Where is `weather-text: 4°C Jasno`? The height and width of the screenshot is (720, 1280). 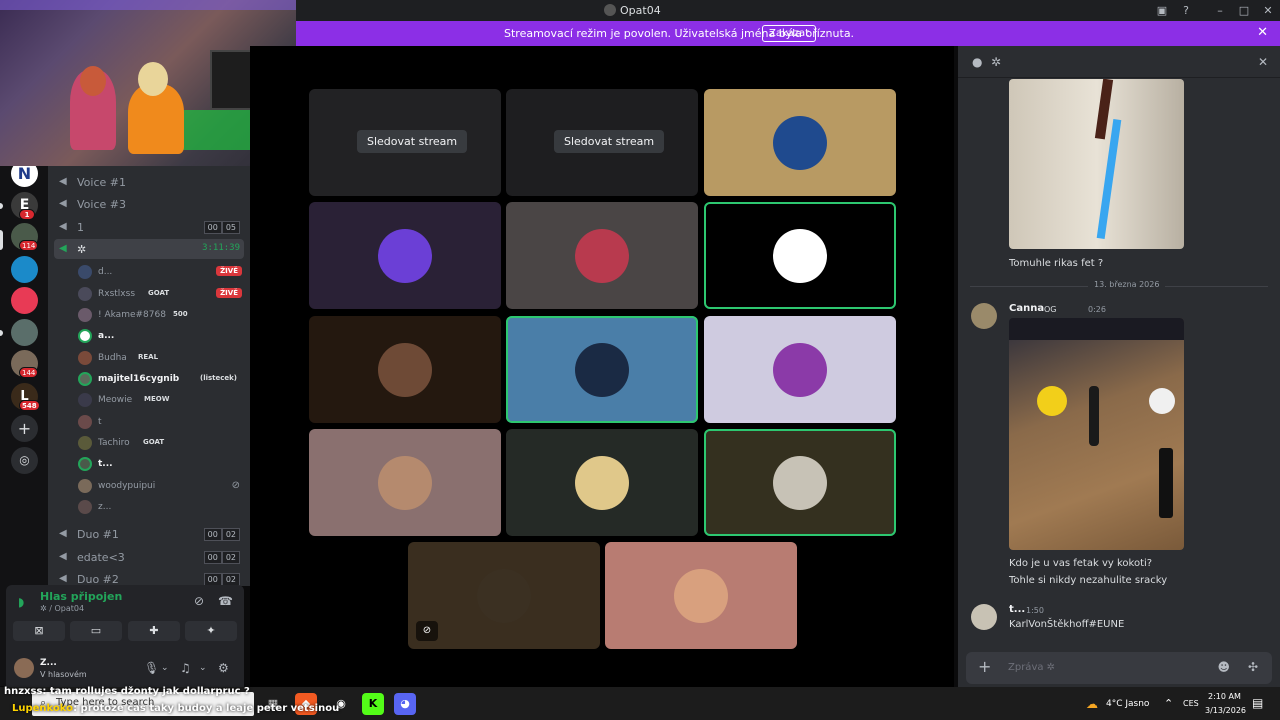 weather-text: 4°C Jasno is located at coordinates (1127, 704).